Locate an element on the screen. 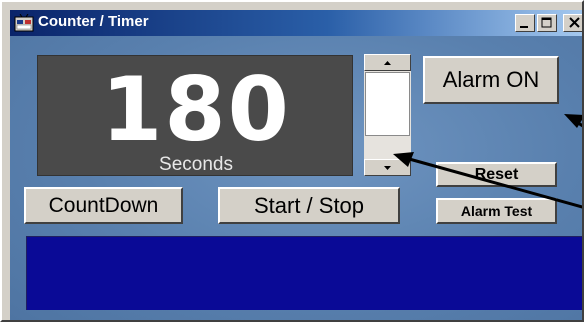 The image size is (584, 322). maximize-button is located at coordinates (547, 23).